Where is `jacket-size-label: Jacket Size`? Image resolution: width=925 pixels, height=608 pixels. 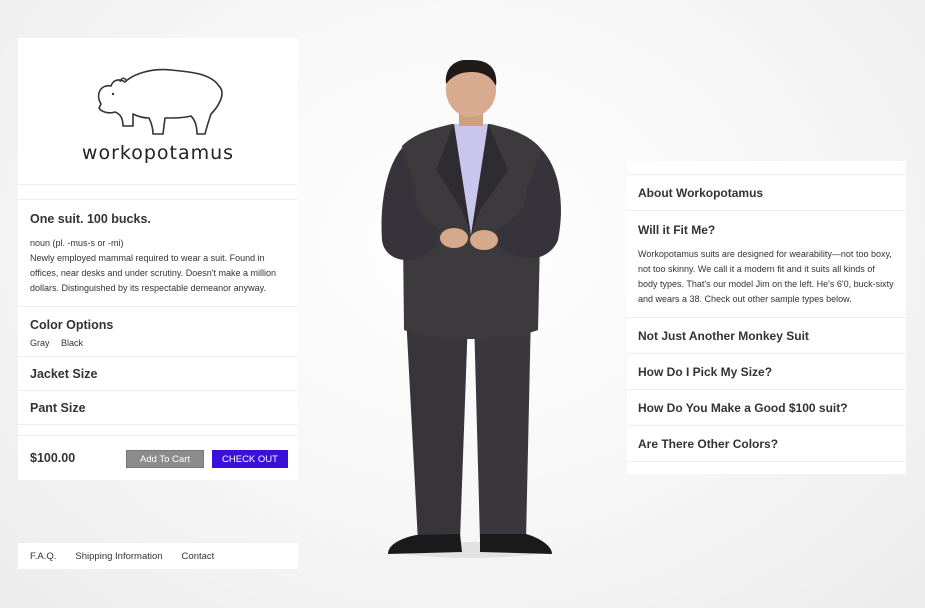 jacket-size-label: Jacket Size is located at coordinates (64, 373).